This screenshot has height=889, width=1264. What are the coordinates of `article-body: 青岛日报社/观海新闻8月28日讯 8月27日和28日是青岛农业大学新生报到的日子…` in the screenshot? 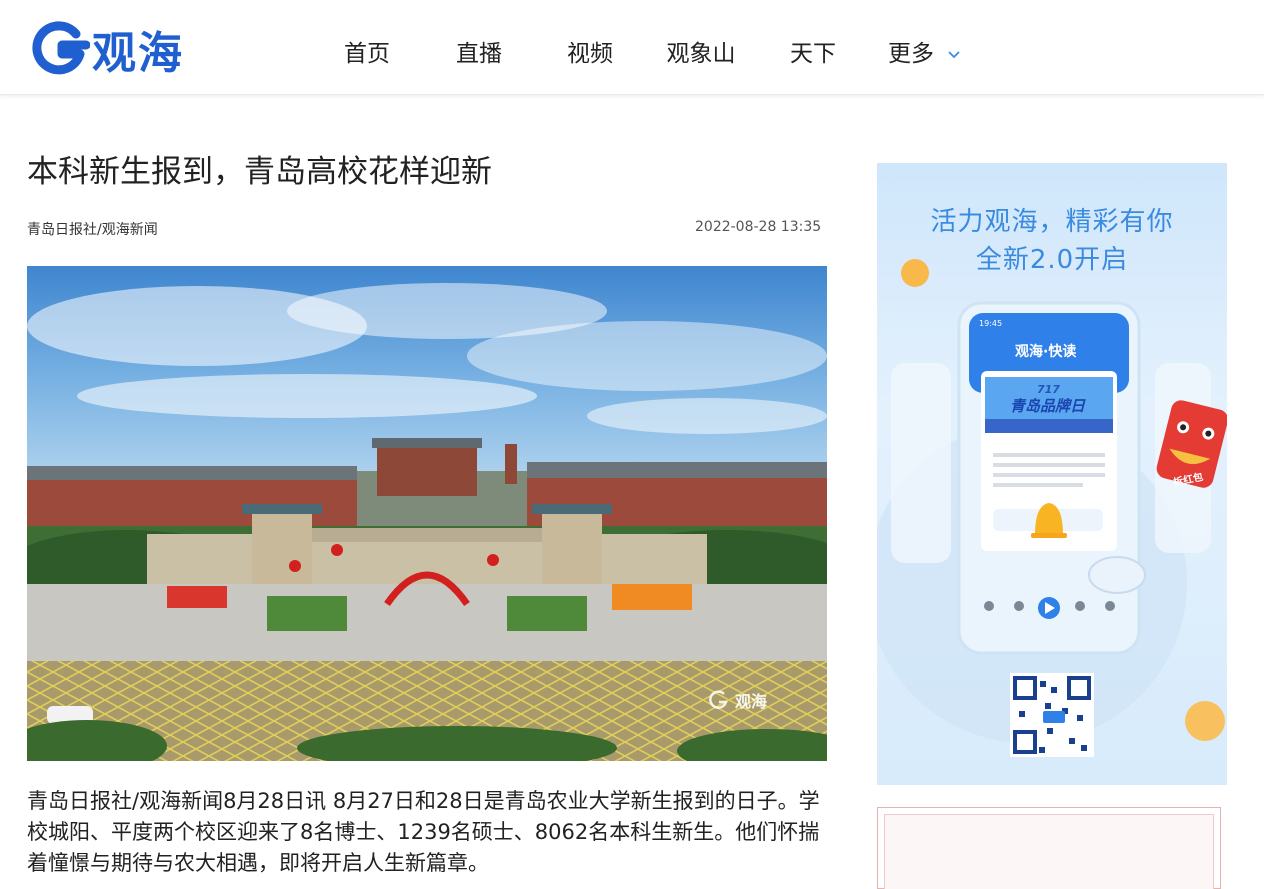 It's located at (423, 832).